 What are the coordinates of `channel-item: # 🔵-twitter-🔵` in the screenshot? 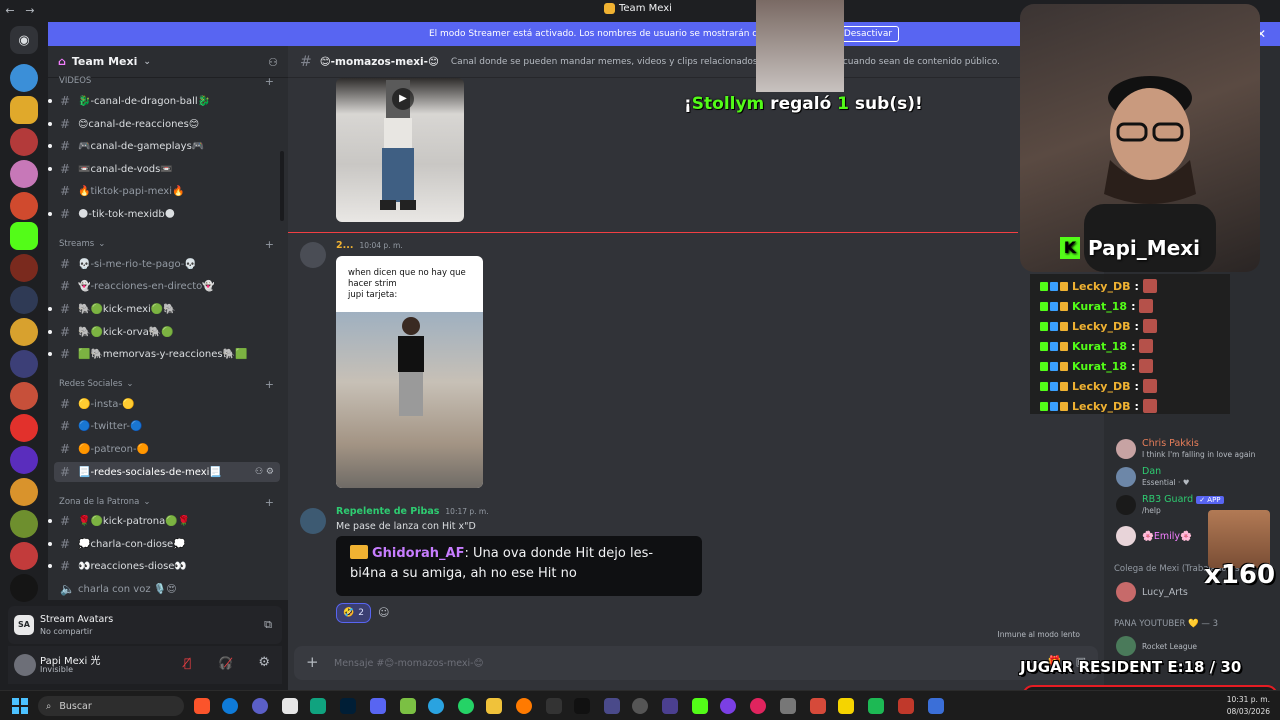 It's located at (166, 426).